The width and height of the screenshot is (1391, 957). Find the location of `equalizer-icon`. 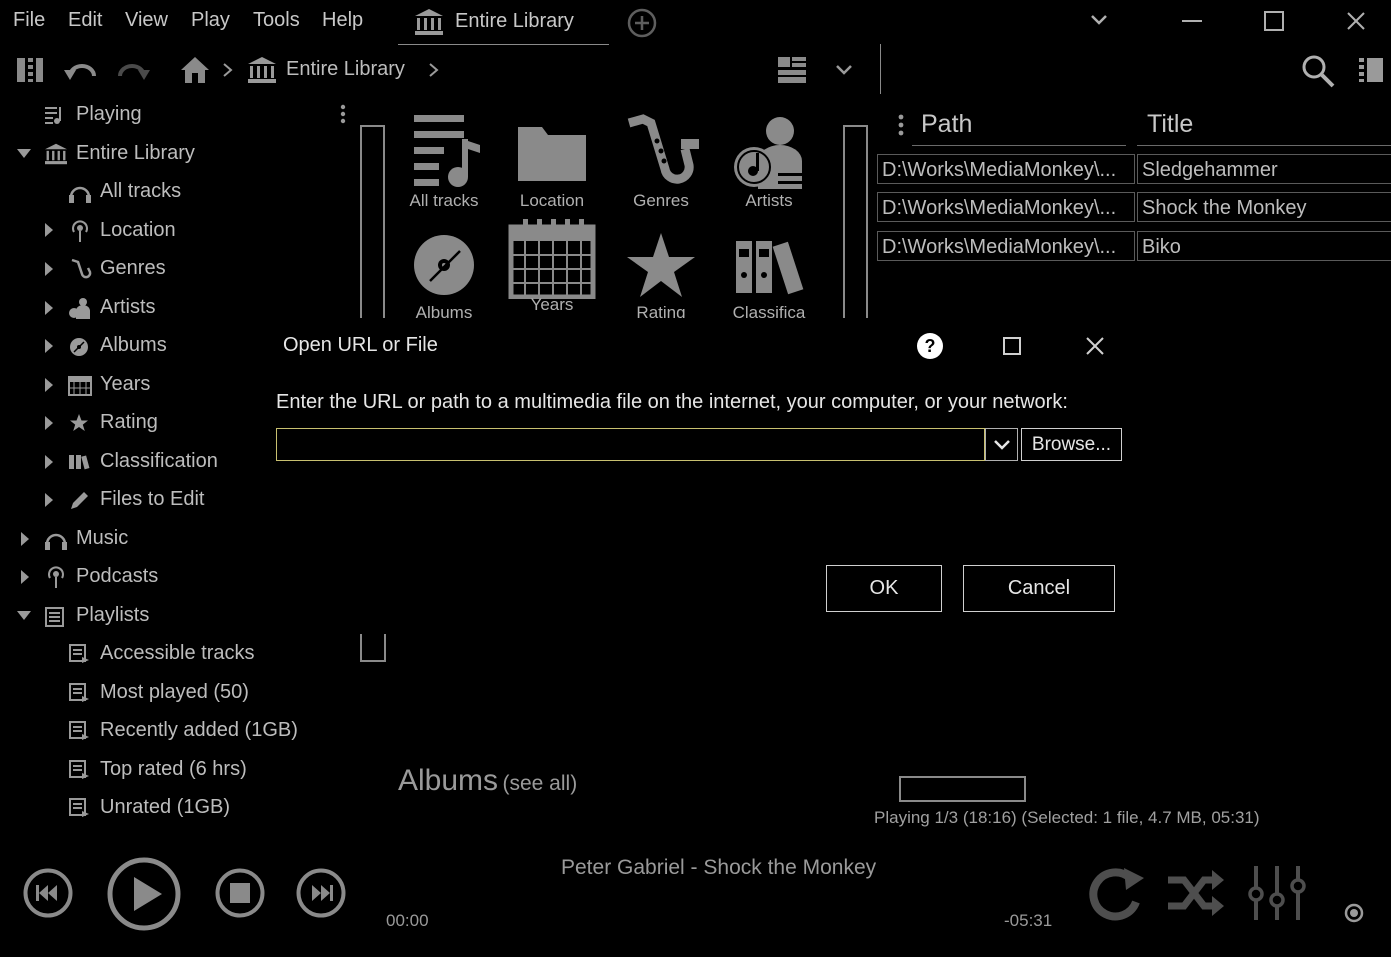

equalizer-icon is located at coordinates (1277, 893).